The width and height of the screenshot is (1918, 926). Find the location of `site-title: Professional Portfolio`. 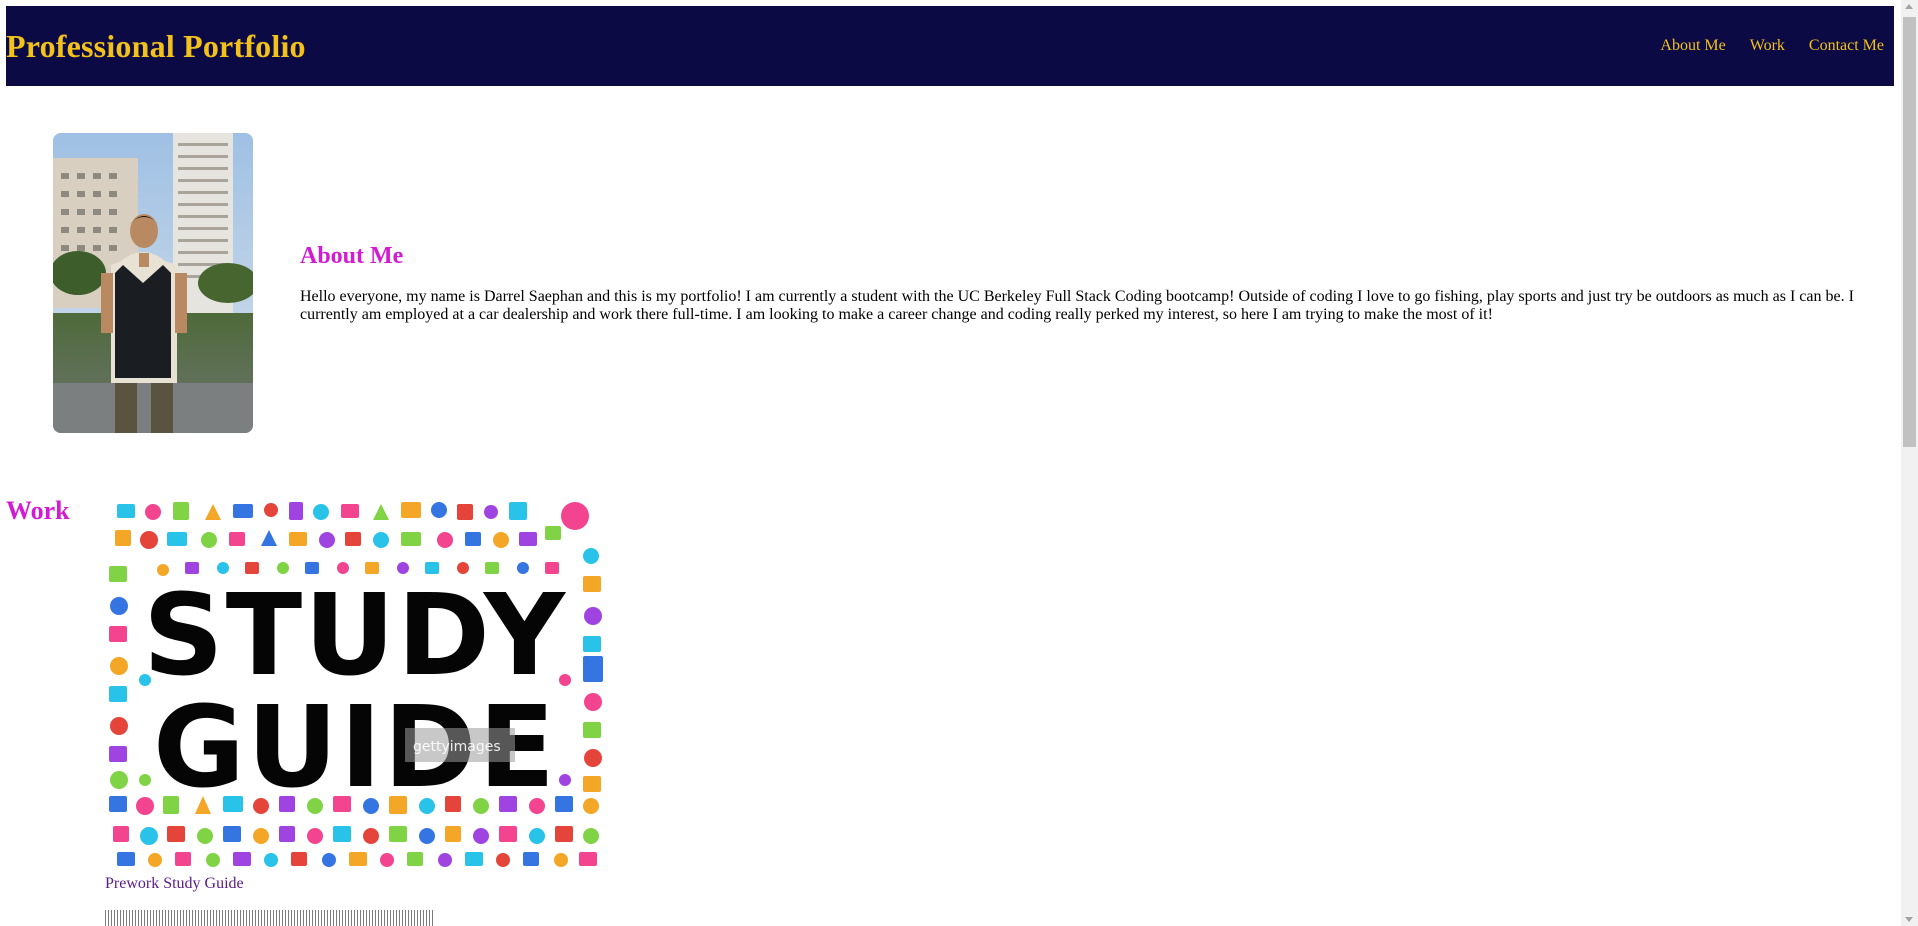

site-title: Professional Portfolio is located at coordinates (156, 45).